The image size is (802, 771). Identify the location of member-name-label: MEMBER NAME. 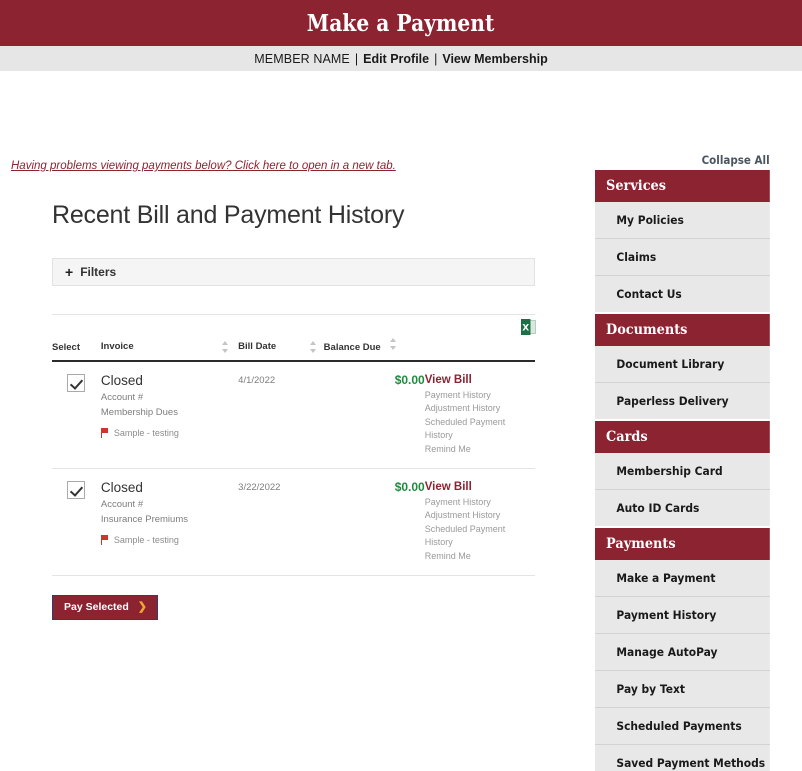
(302, 58).